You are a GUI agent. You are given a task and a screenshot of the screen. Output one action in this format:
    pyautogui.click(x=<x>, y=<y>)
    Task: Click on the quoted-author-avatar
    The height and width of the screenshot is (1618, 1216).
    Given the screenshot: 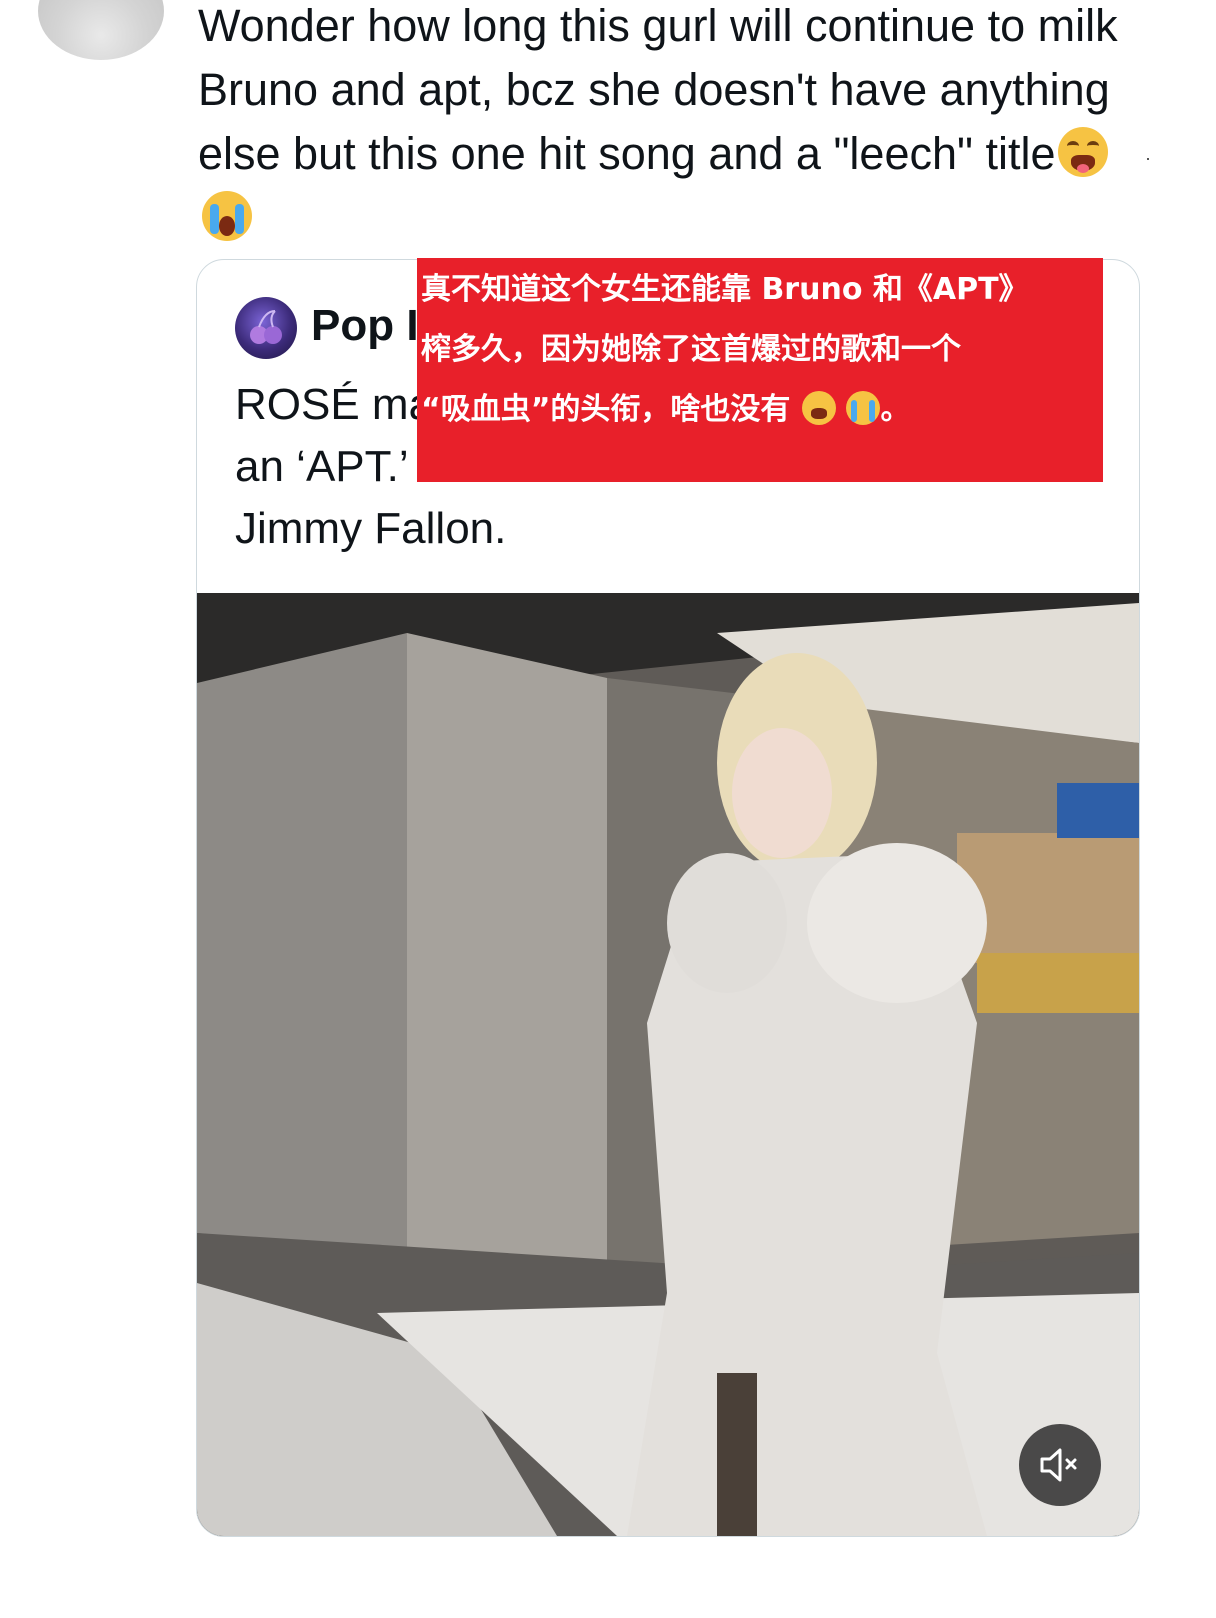 What is the action you would take?
    pyautogui.click(x=266, y=328)
    